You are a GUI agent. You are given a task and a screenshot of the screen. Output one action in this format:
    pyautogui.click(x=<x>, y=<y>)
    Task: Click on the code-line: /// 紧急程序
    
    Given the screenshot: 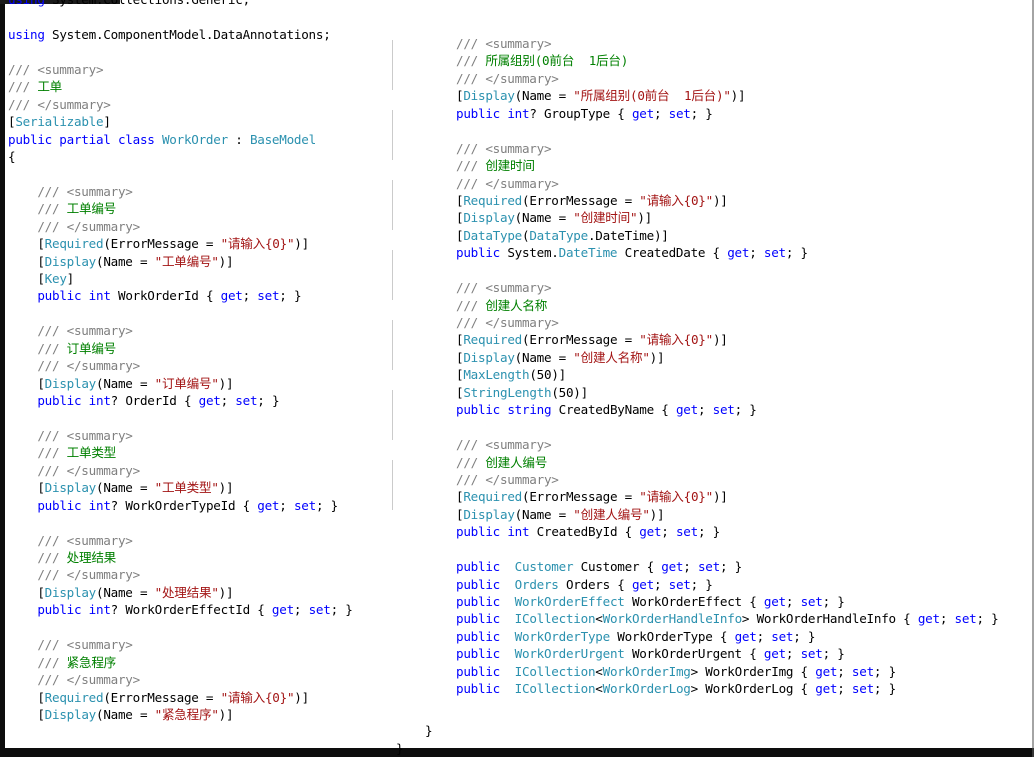 What is the action you would take?
    pyautogui.click(x=228, y=662)
    